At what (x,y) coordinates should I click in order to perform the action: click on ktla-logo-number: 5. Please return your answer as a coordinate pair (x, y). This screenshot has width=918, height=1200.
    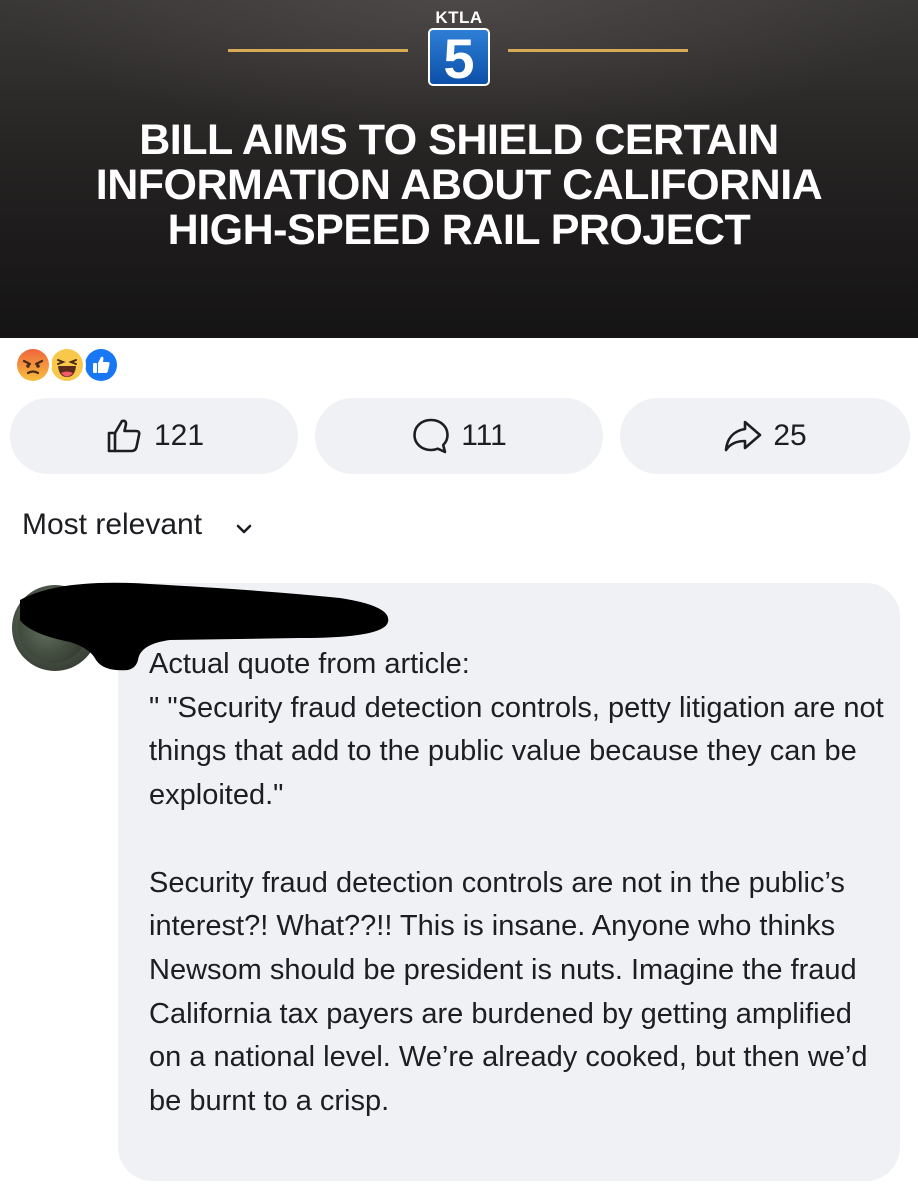
    Looking at the image, I should click on (458, 57).